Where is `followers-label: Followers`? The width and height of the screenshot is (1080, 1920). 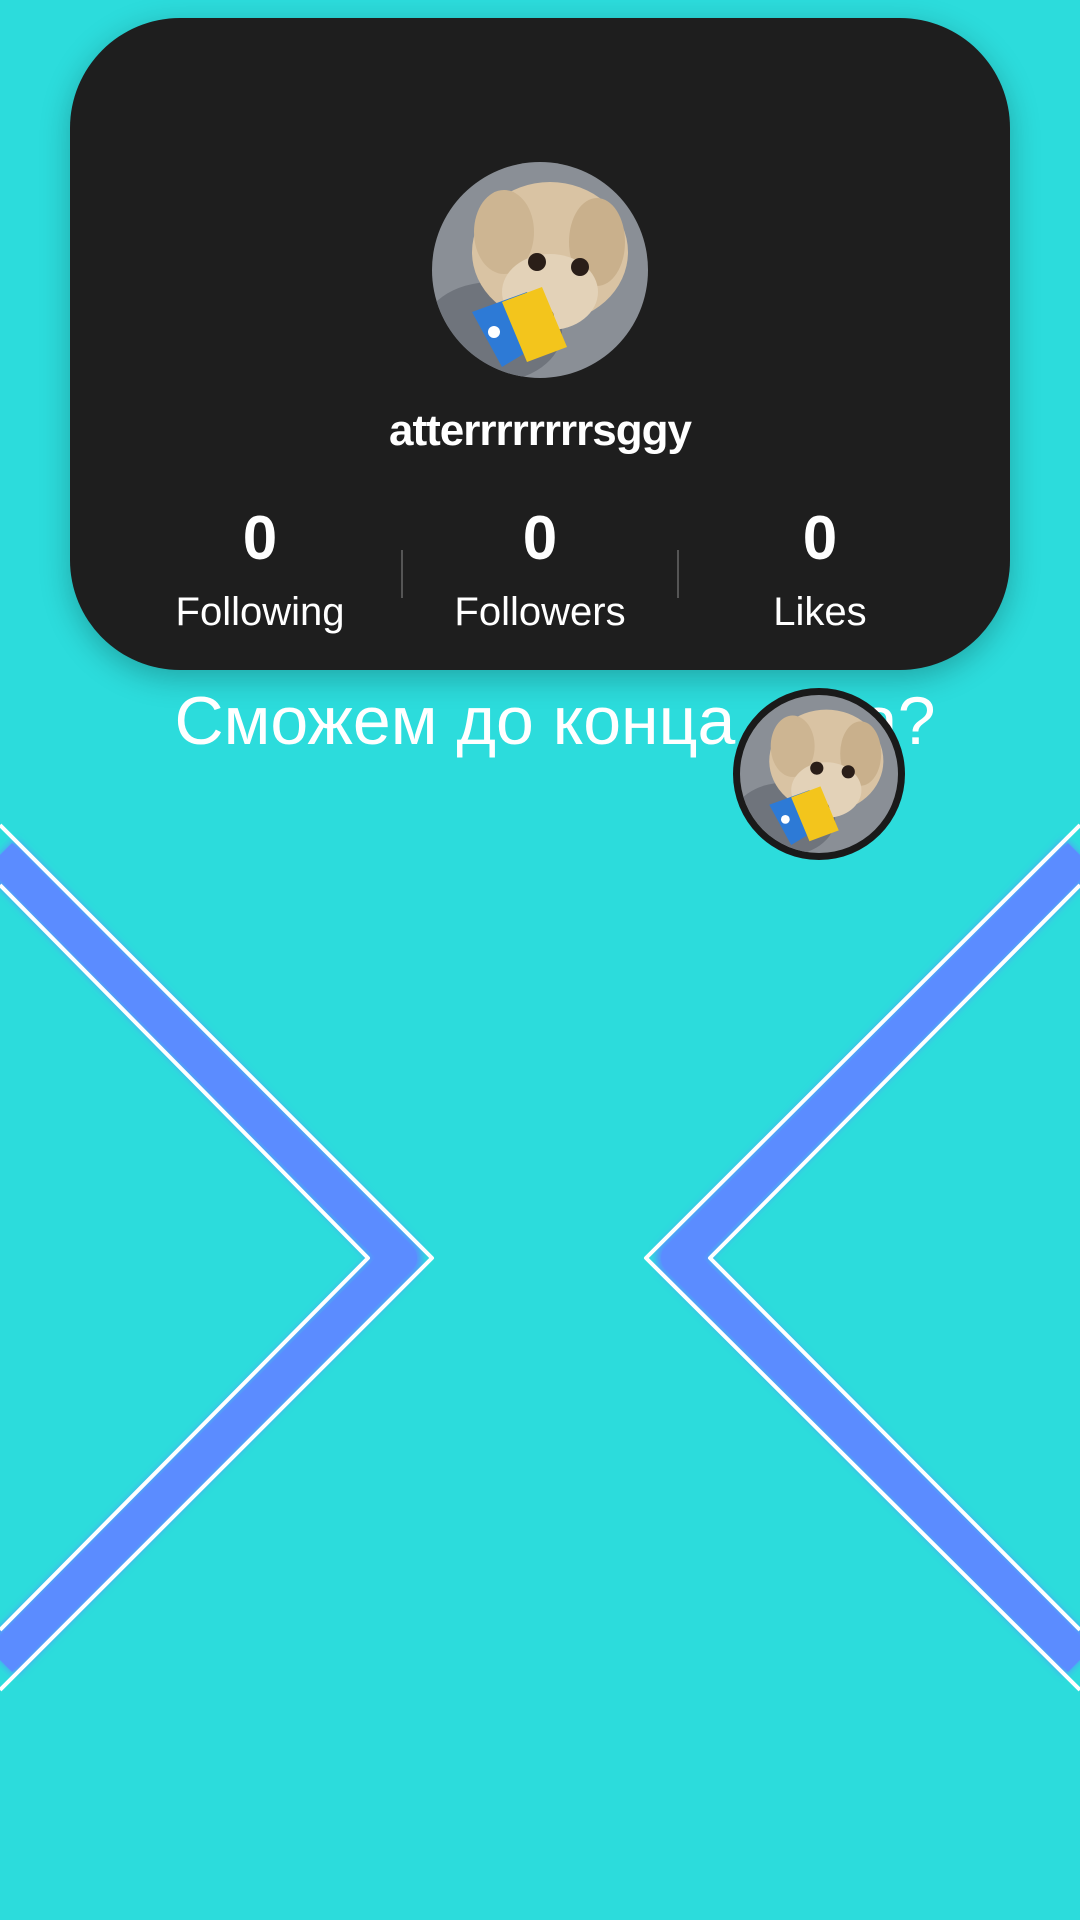 followers-label: Followers is located at coordinates (540, 612).